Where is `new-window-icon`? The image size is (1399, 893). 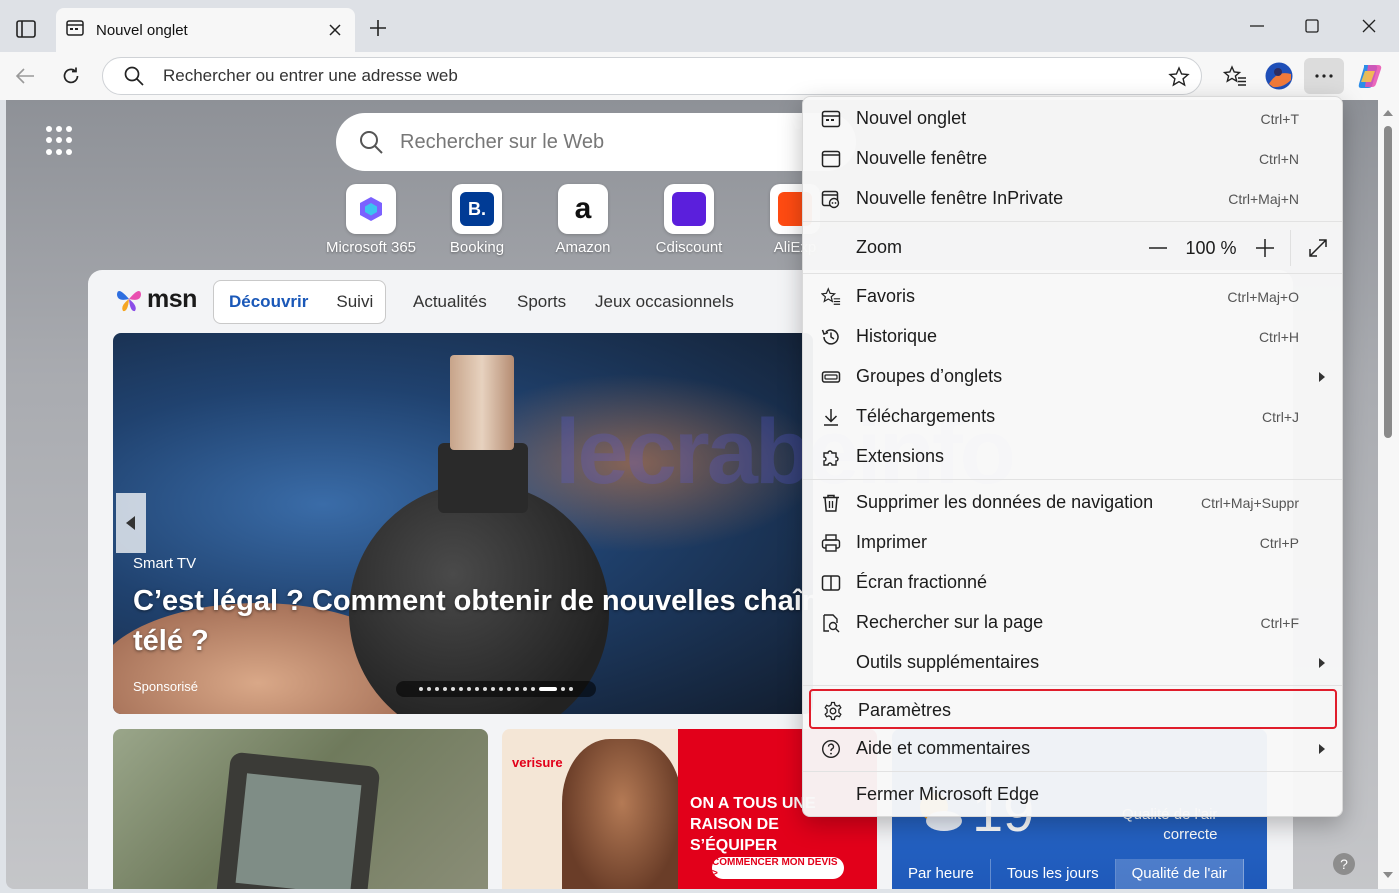
new-window-icon is located at coordinates (831, 159).